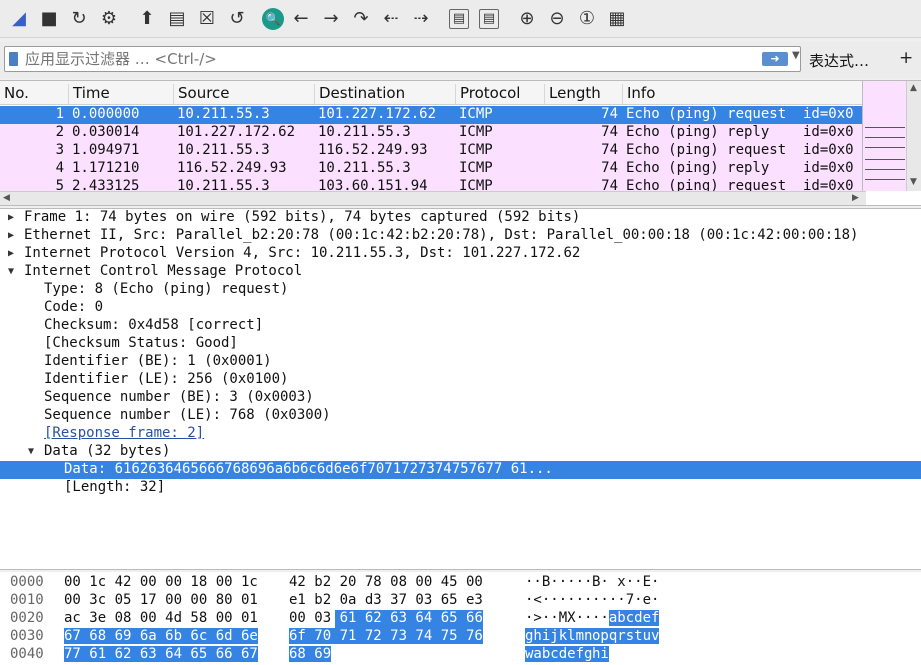 Image resolution: width=921 pixels, height=665 pixels. I want to click on close-file-icon: ☒, so click(207, 19).